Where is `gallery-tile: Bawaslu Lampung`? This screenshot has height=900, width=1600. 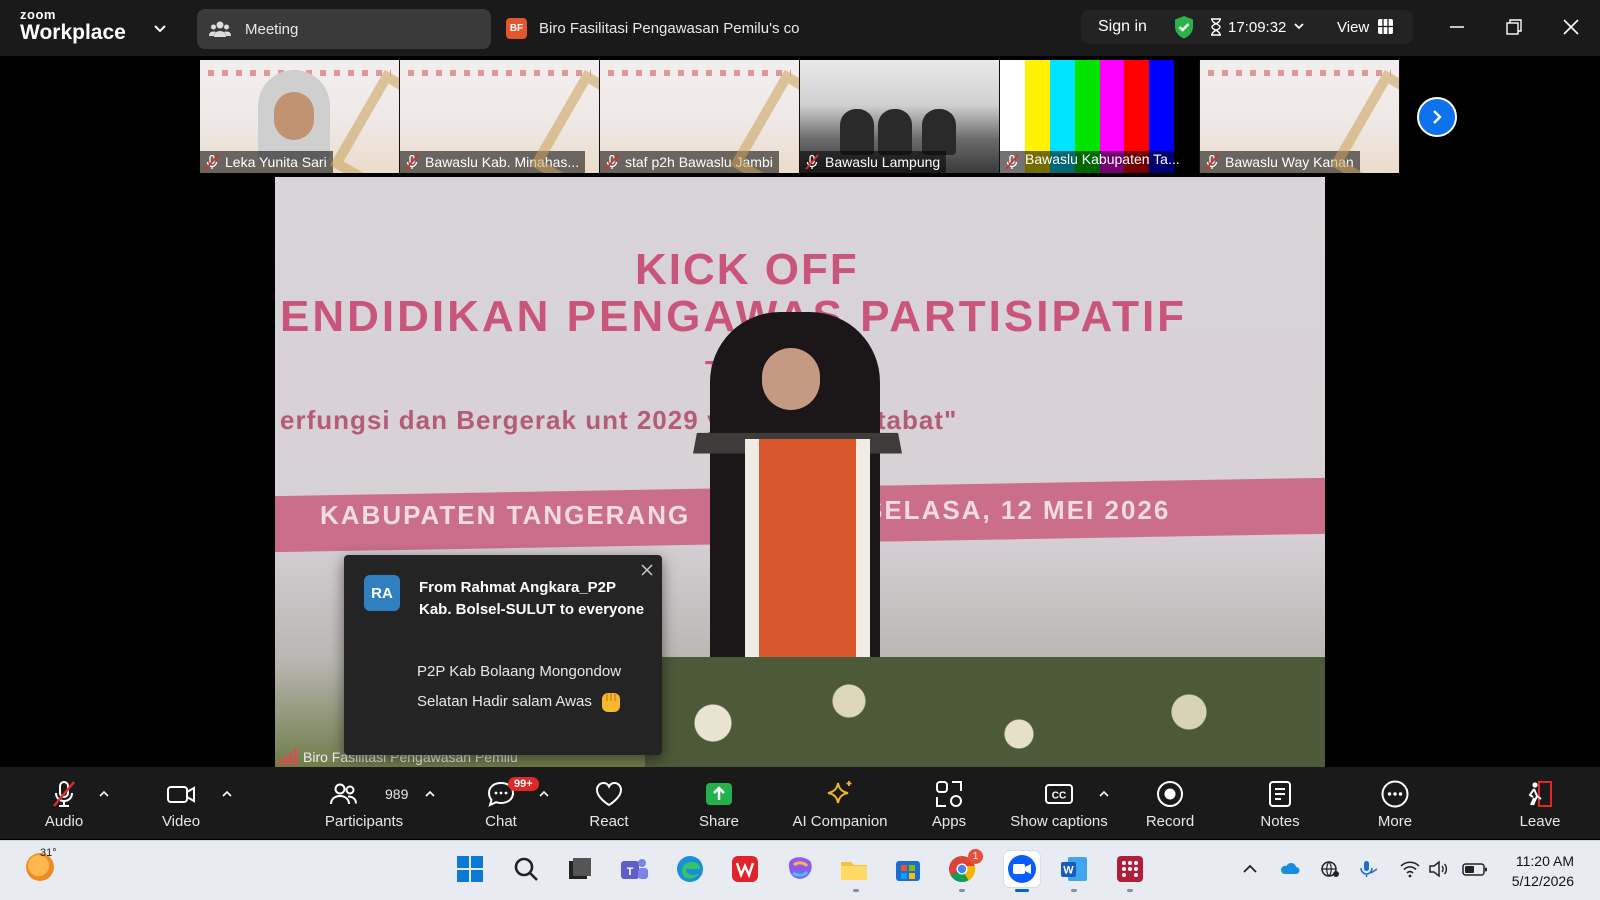
gallery-tile: Bawaslu Lampung is located at coordinates (900, 116).